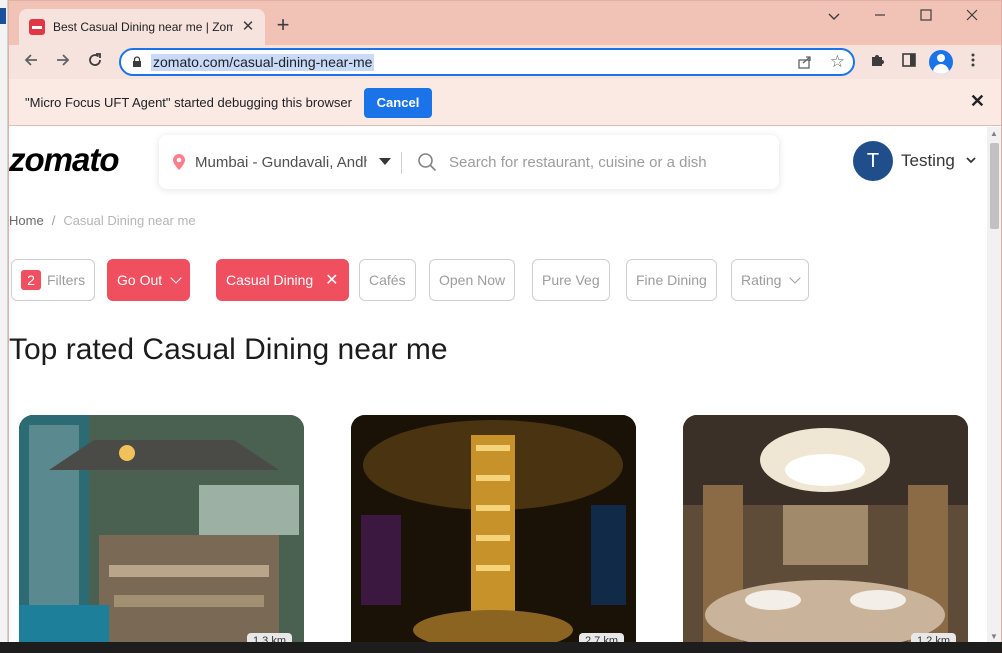  What do you see at coordinates (994, 385) in the screenshot?
I see `page-scrollbar: ▲ ▼` at bounding box center [994, 385].